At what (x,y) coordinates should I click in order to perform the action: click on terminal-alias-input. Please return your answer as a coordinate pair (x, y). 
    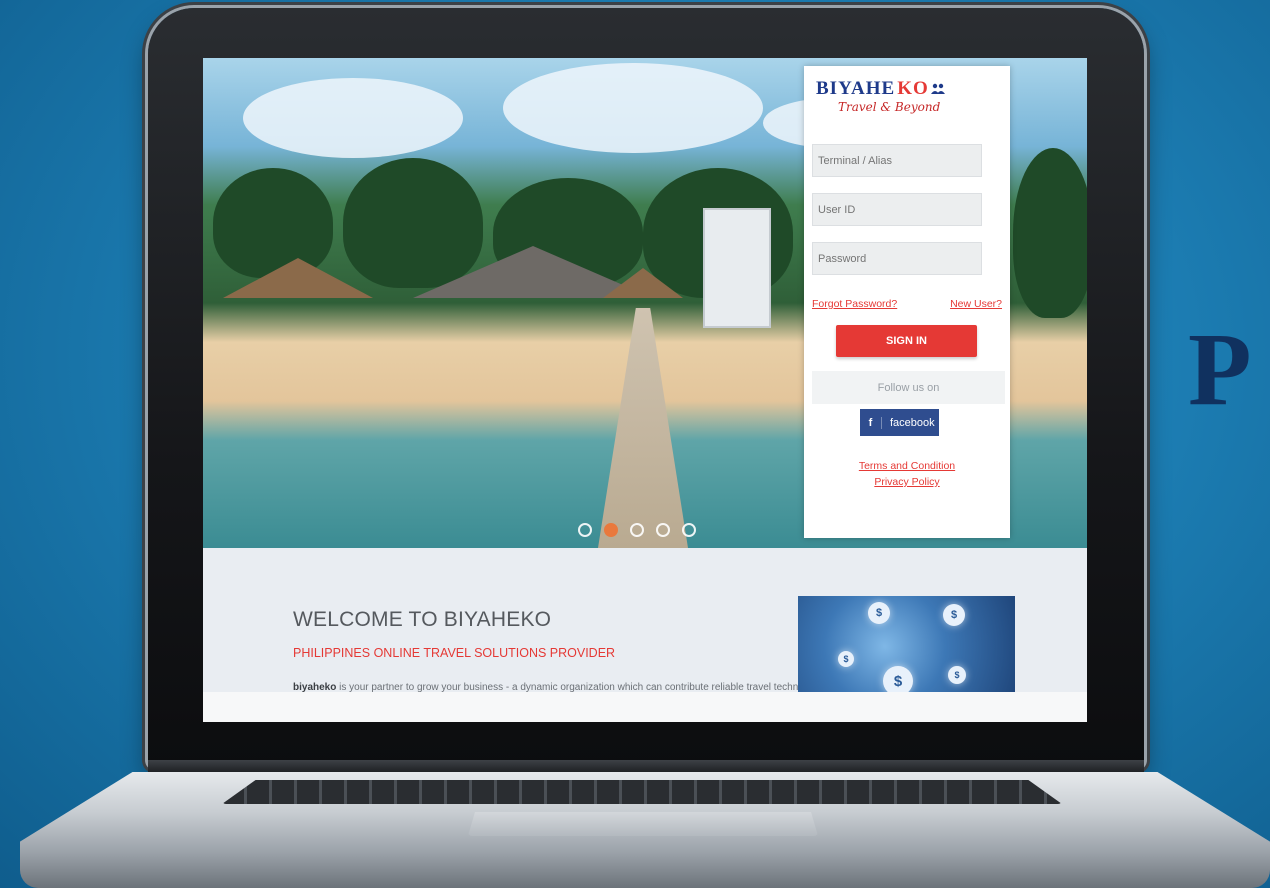
    Looking at the image, I should click on (897, 160).